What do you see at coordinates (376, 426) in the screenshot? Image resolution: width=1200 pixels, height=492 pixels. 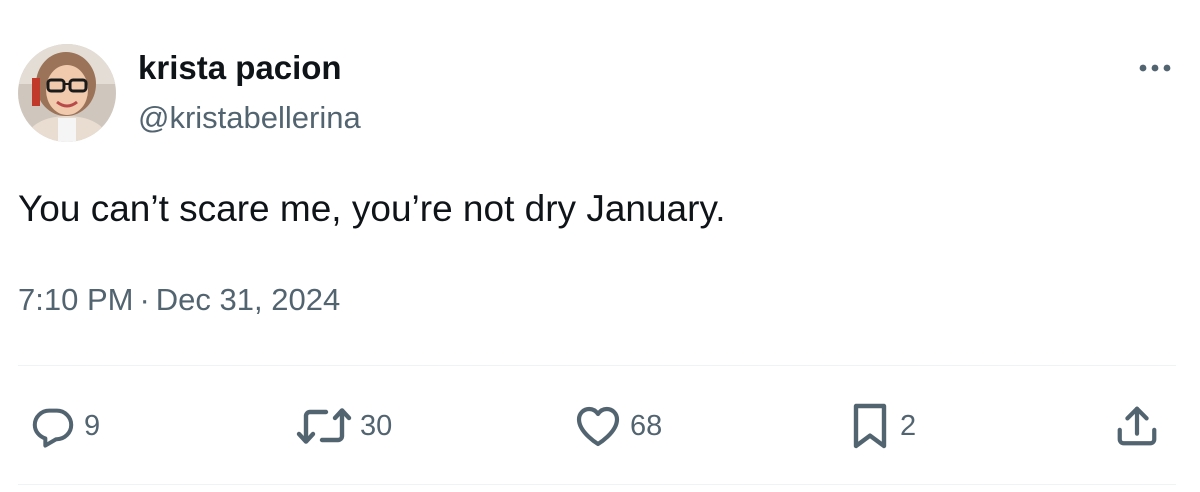 I see `retweet-count: 30` at bounding box center [376, 426].